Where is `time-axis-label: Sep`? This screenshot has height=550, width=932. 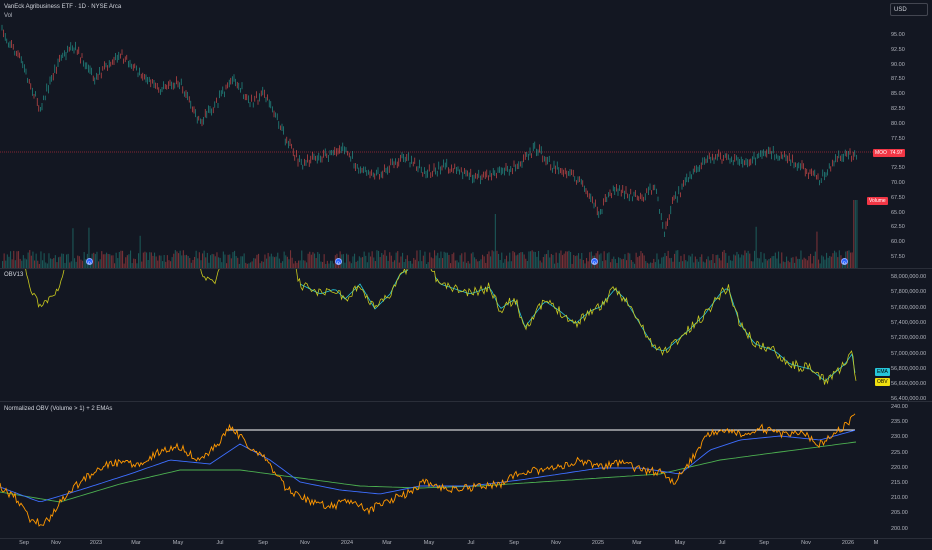
time-axis-label: Sep is located at coordinates (24, 543).